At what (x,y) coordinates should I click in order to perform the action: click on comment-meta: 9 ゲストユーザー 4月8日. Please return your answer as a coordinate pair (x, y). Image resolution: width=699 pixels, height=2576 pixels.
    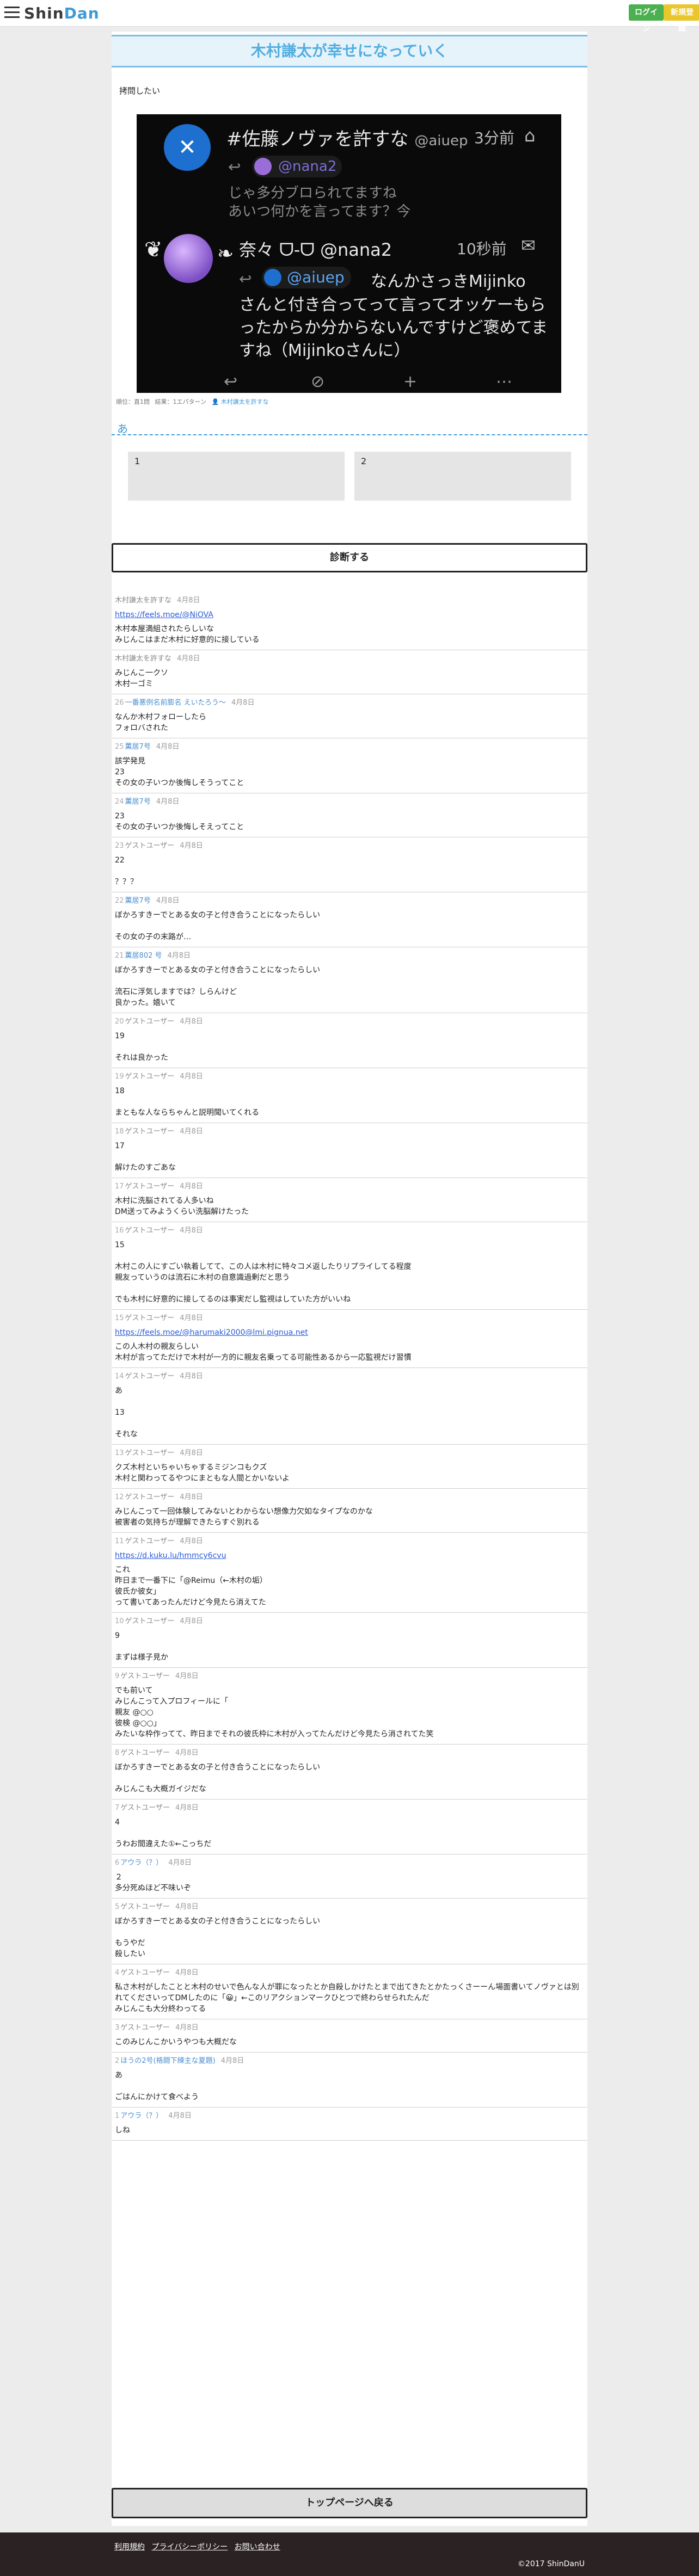
    Looking at the image, I should click on (349, 1676).